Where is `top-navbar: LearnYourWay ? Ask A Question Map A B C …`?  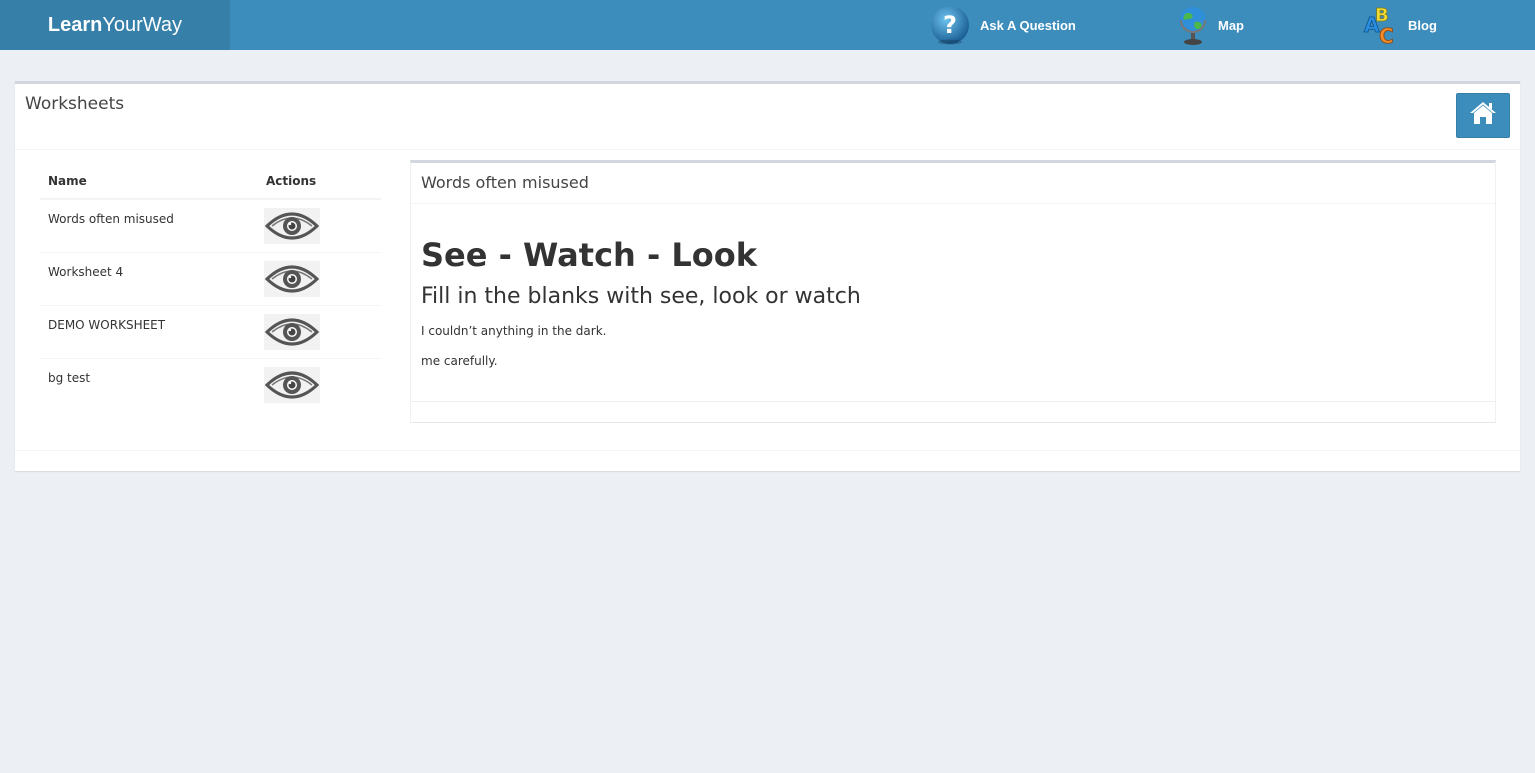
top-navbar: LearnYourWay ? Ask A Question Map A B C … is located at coordinates (767, 25).